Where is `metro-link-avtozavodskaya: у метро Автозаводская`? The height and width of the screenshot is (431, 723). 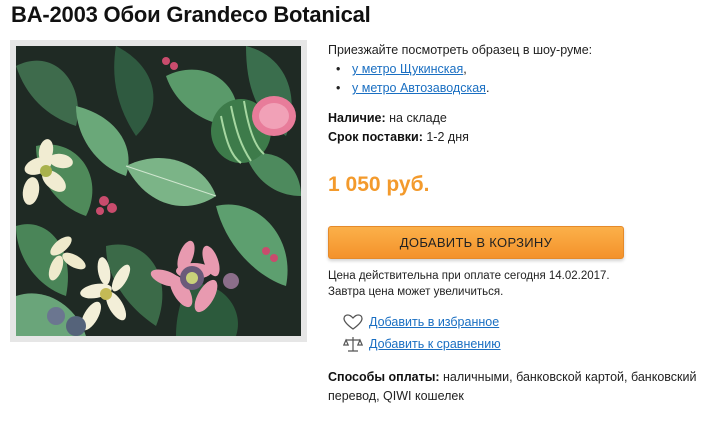
metro-link-avtozavodskaya: у метро Автозаводская is located at coordinates (419, 88).